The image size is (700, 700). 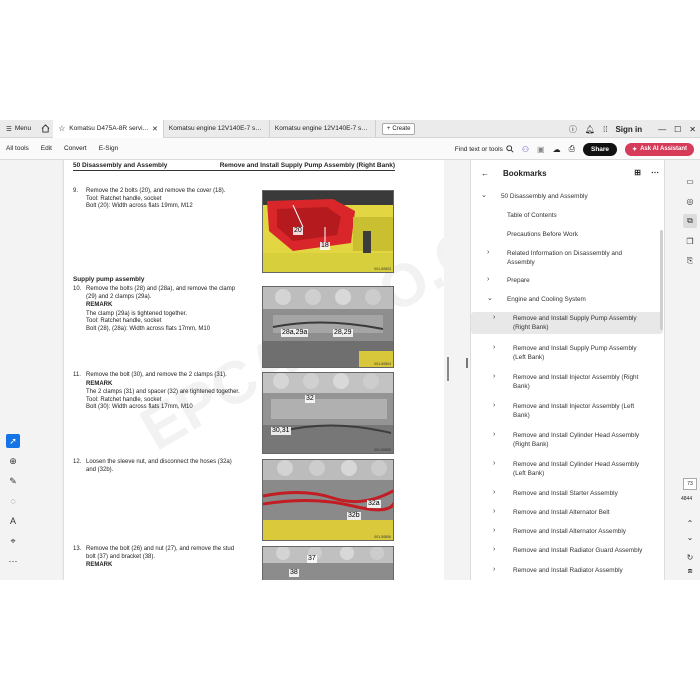 What do you see at coordinates (398, 128) in the screenshot?
I see `create-button: + Create` at bounding box center [398, 128].